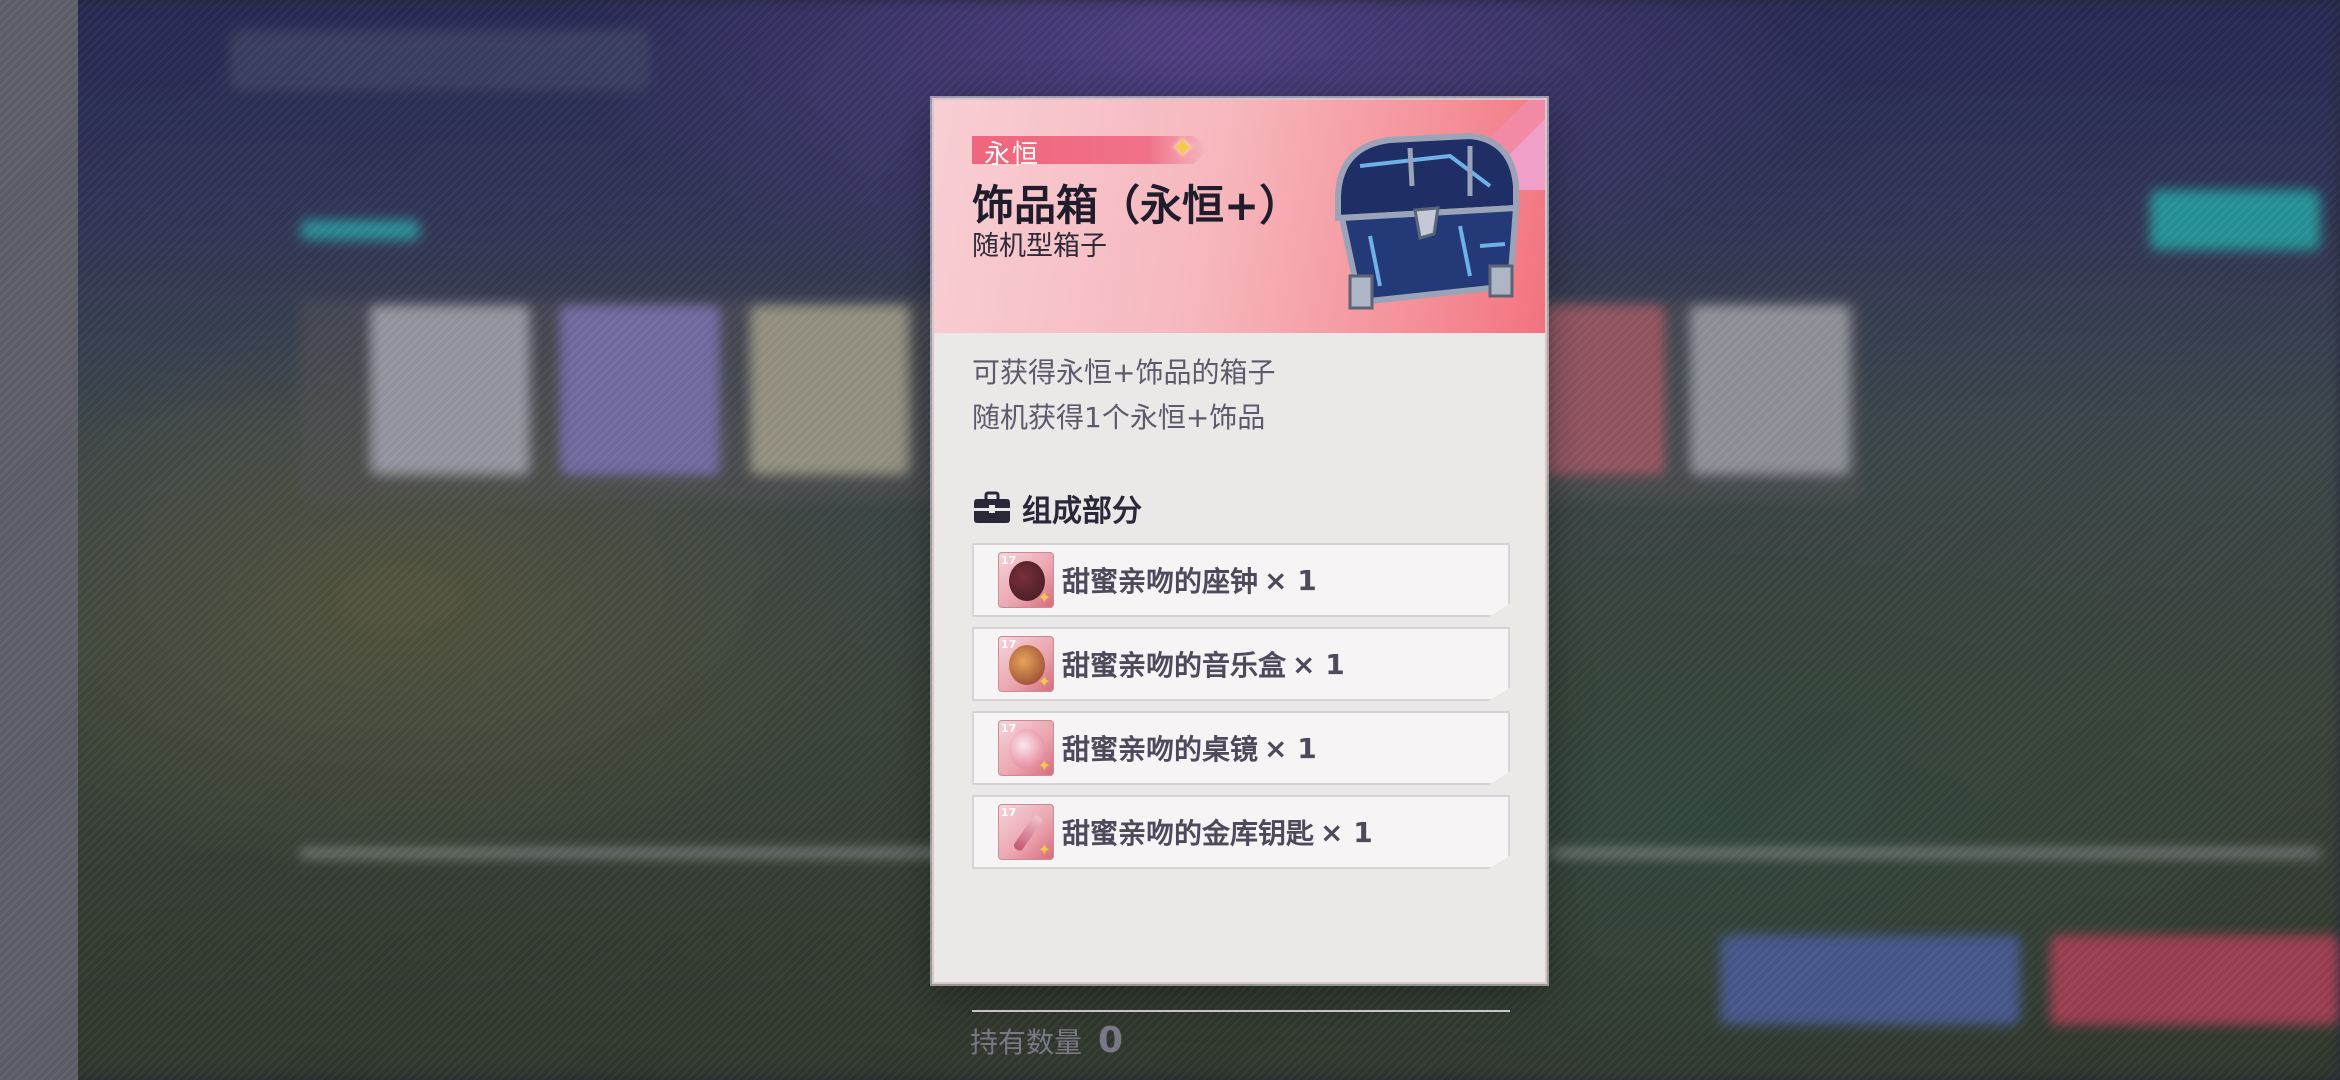  Describe the element at coordinates (1124, 372) in the screenshot. I see `description-line: 可获得永恒+饰品的箱子` at that location.